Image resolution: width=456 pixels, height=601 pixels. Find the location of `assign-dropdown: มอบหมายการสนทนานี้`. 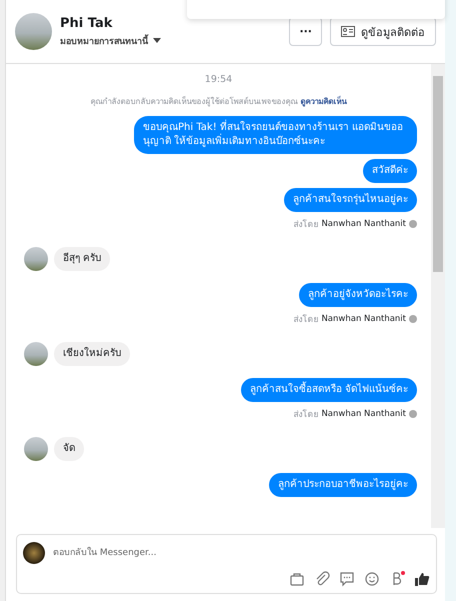

assign-dropdown: มอบหมายการสนทนานี้ is located at coordinates (110, 41).